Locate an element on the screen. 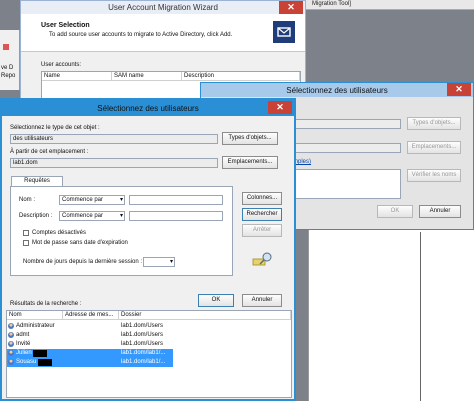 This screenshot has width=474, height=401. days-since-logon-select: ▾ is located at coordinates (159, 262).